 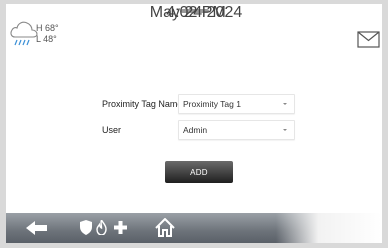 I want to click on back-arrow-icon, so click(x=37, y=228).